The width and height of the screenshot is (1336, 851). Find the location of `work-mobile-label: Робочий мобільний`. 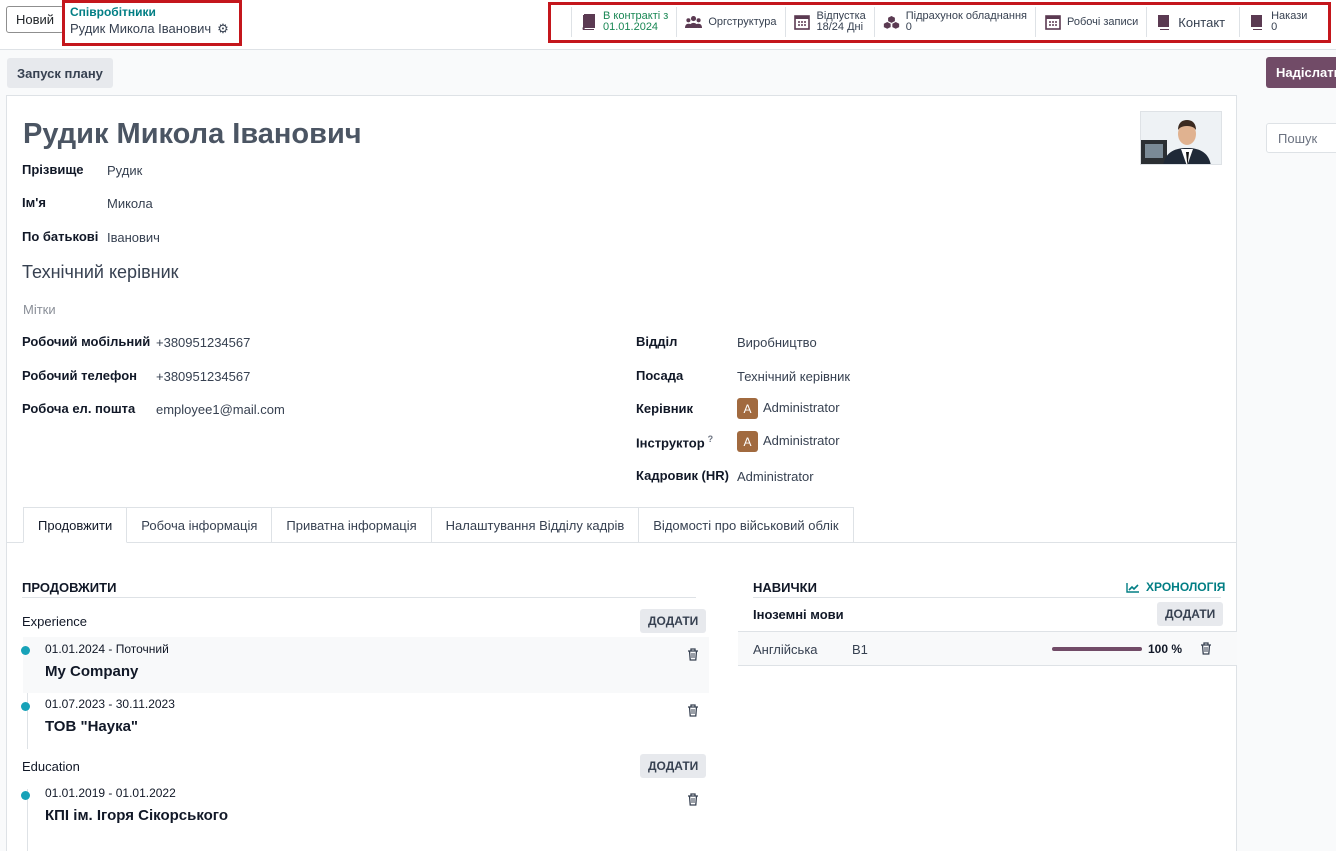

work-mobile-label: Робочий мобільний is located at coordinates (86, 341).